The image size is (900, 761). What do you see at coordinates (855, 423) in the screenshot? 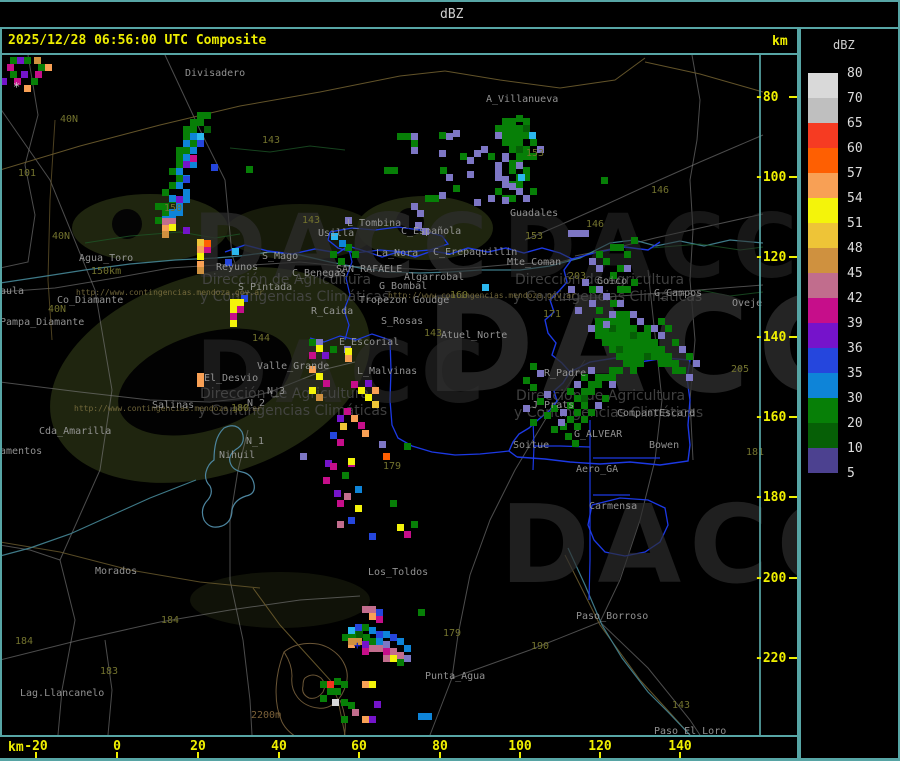
I see `legend-tick-label: 20` at bounding box center [855, 423].